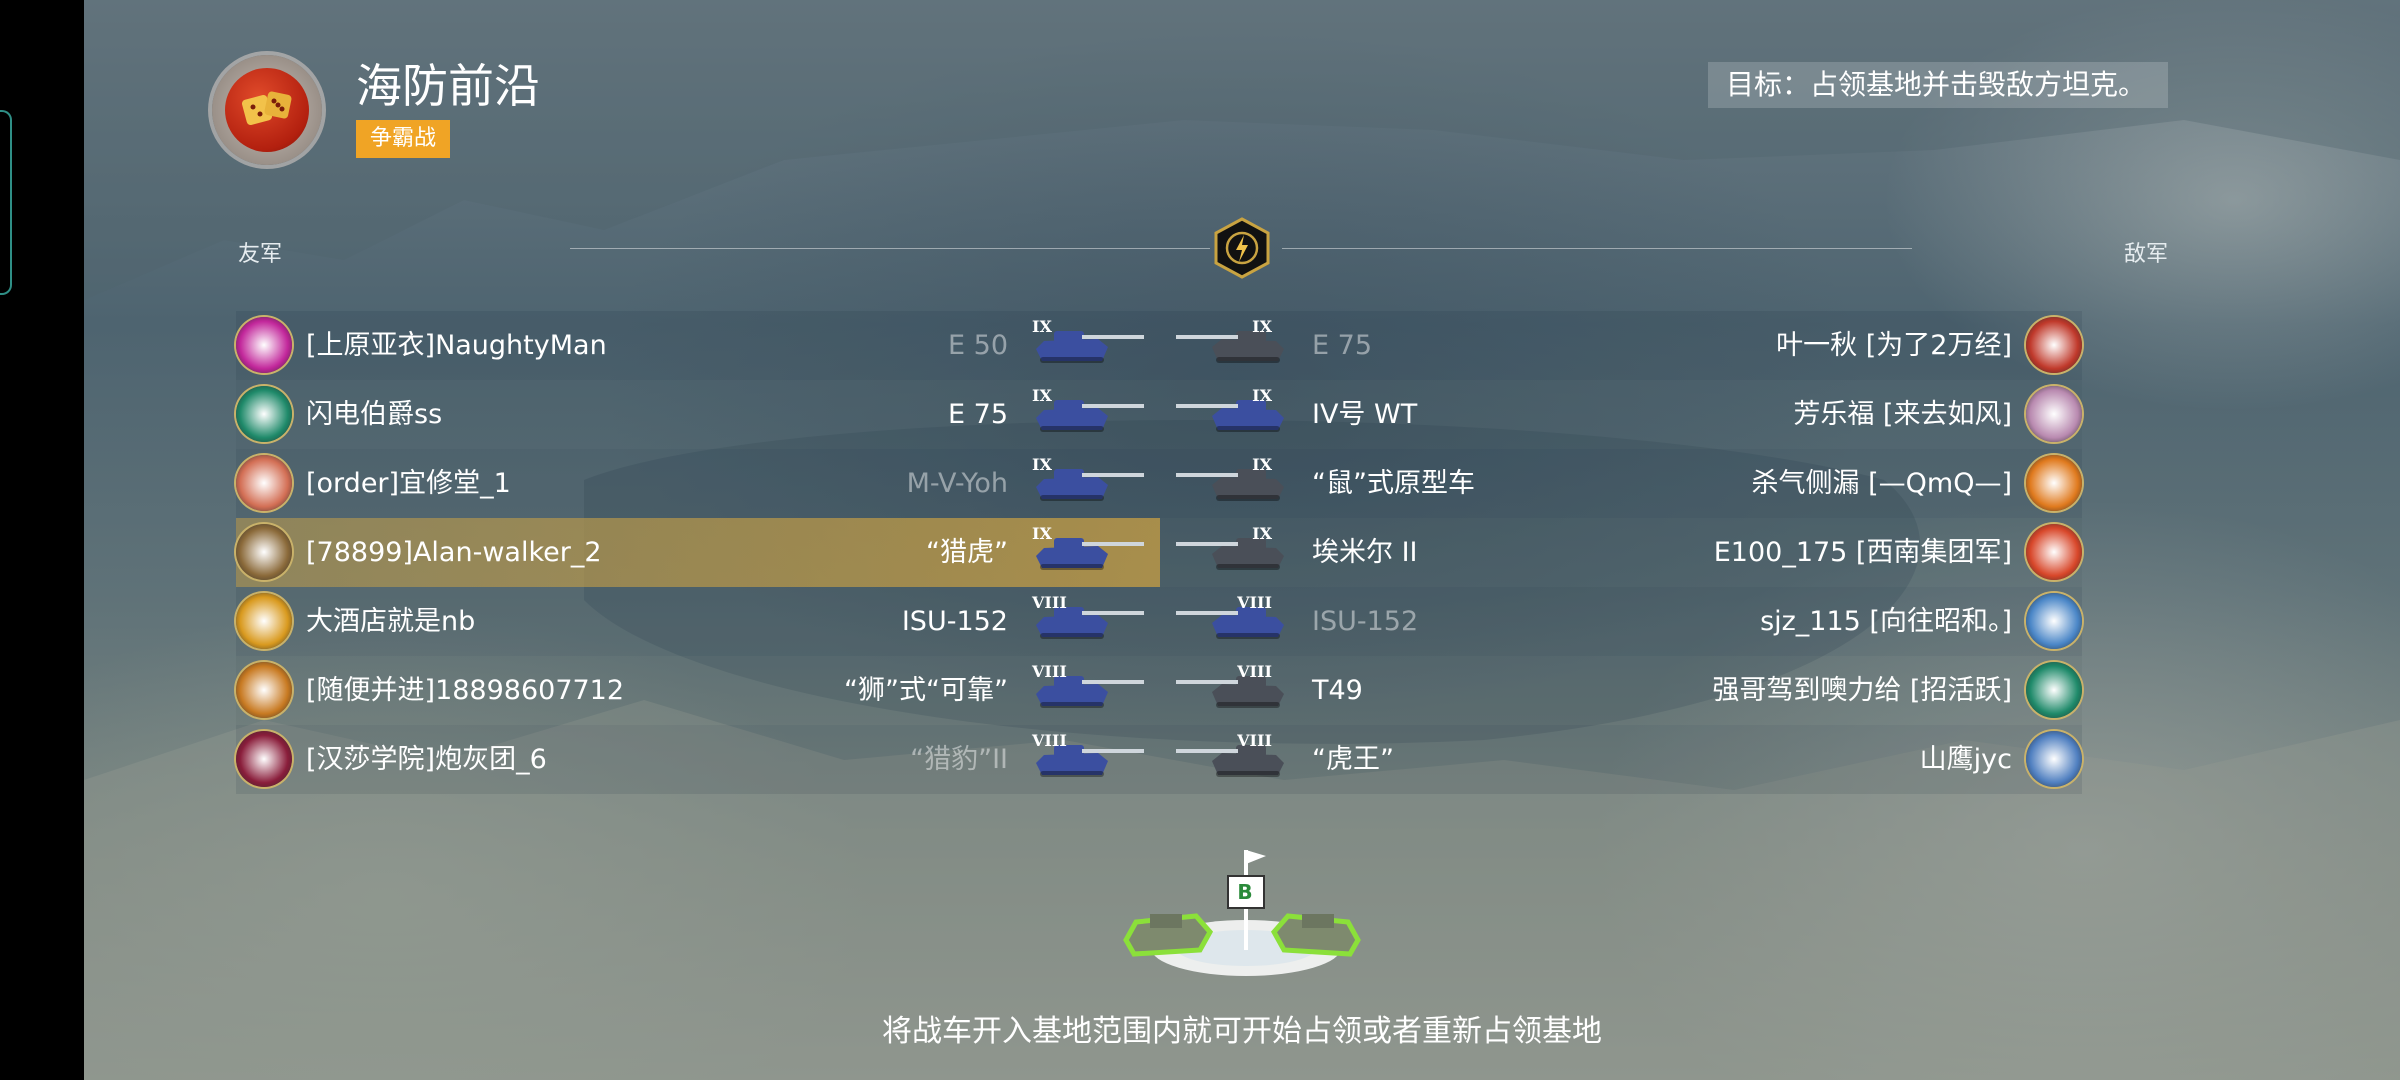 This screenshot has width=2400, height=1080. I want to click on battle-mode-badge: 争霸战, so click(403, 139).